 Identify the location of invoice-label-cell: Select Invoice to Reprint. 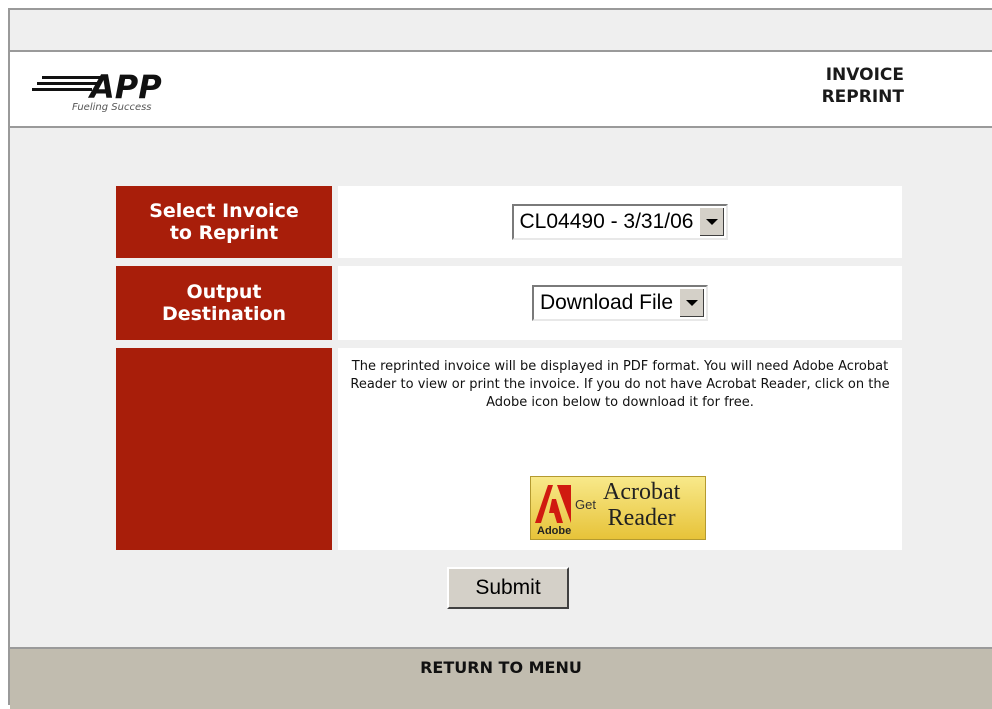
(224, 222).